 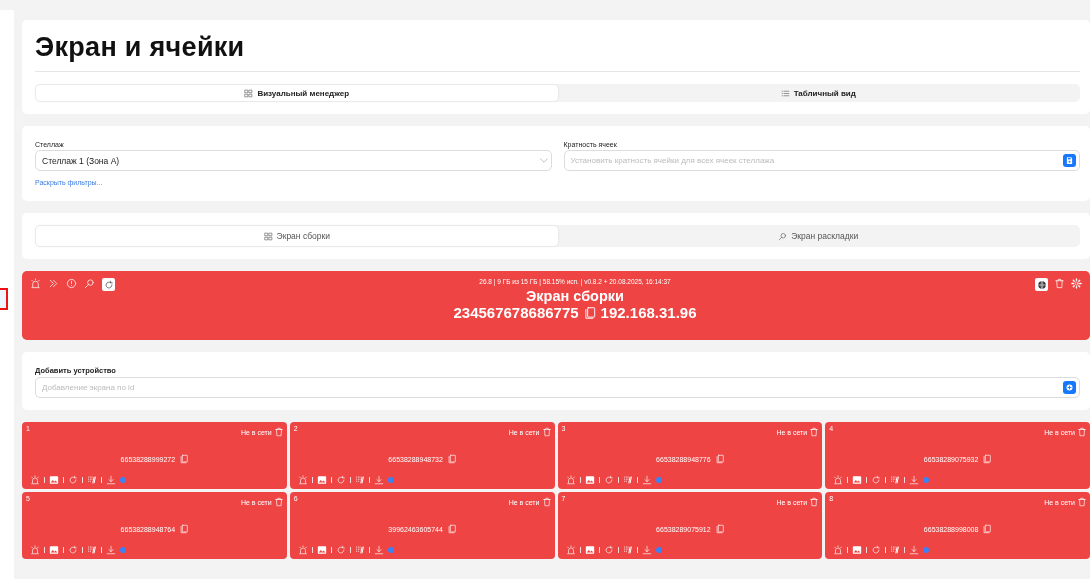 I want to click on add-icon, so click(x=1069, y=387).